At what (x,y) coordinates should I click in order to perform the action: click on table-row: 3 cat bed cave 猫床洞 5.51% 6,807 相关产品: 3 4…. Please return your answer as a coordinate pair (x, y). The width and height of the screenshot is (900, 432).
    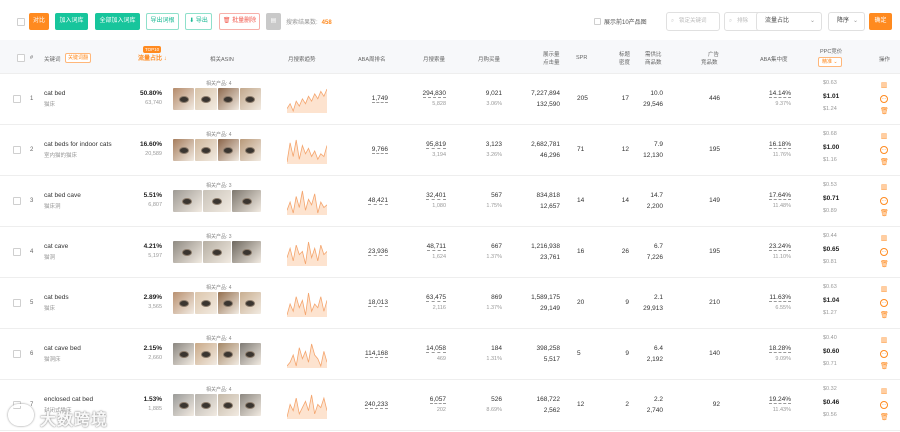
    Looking at the image, I should click on (450, 201).